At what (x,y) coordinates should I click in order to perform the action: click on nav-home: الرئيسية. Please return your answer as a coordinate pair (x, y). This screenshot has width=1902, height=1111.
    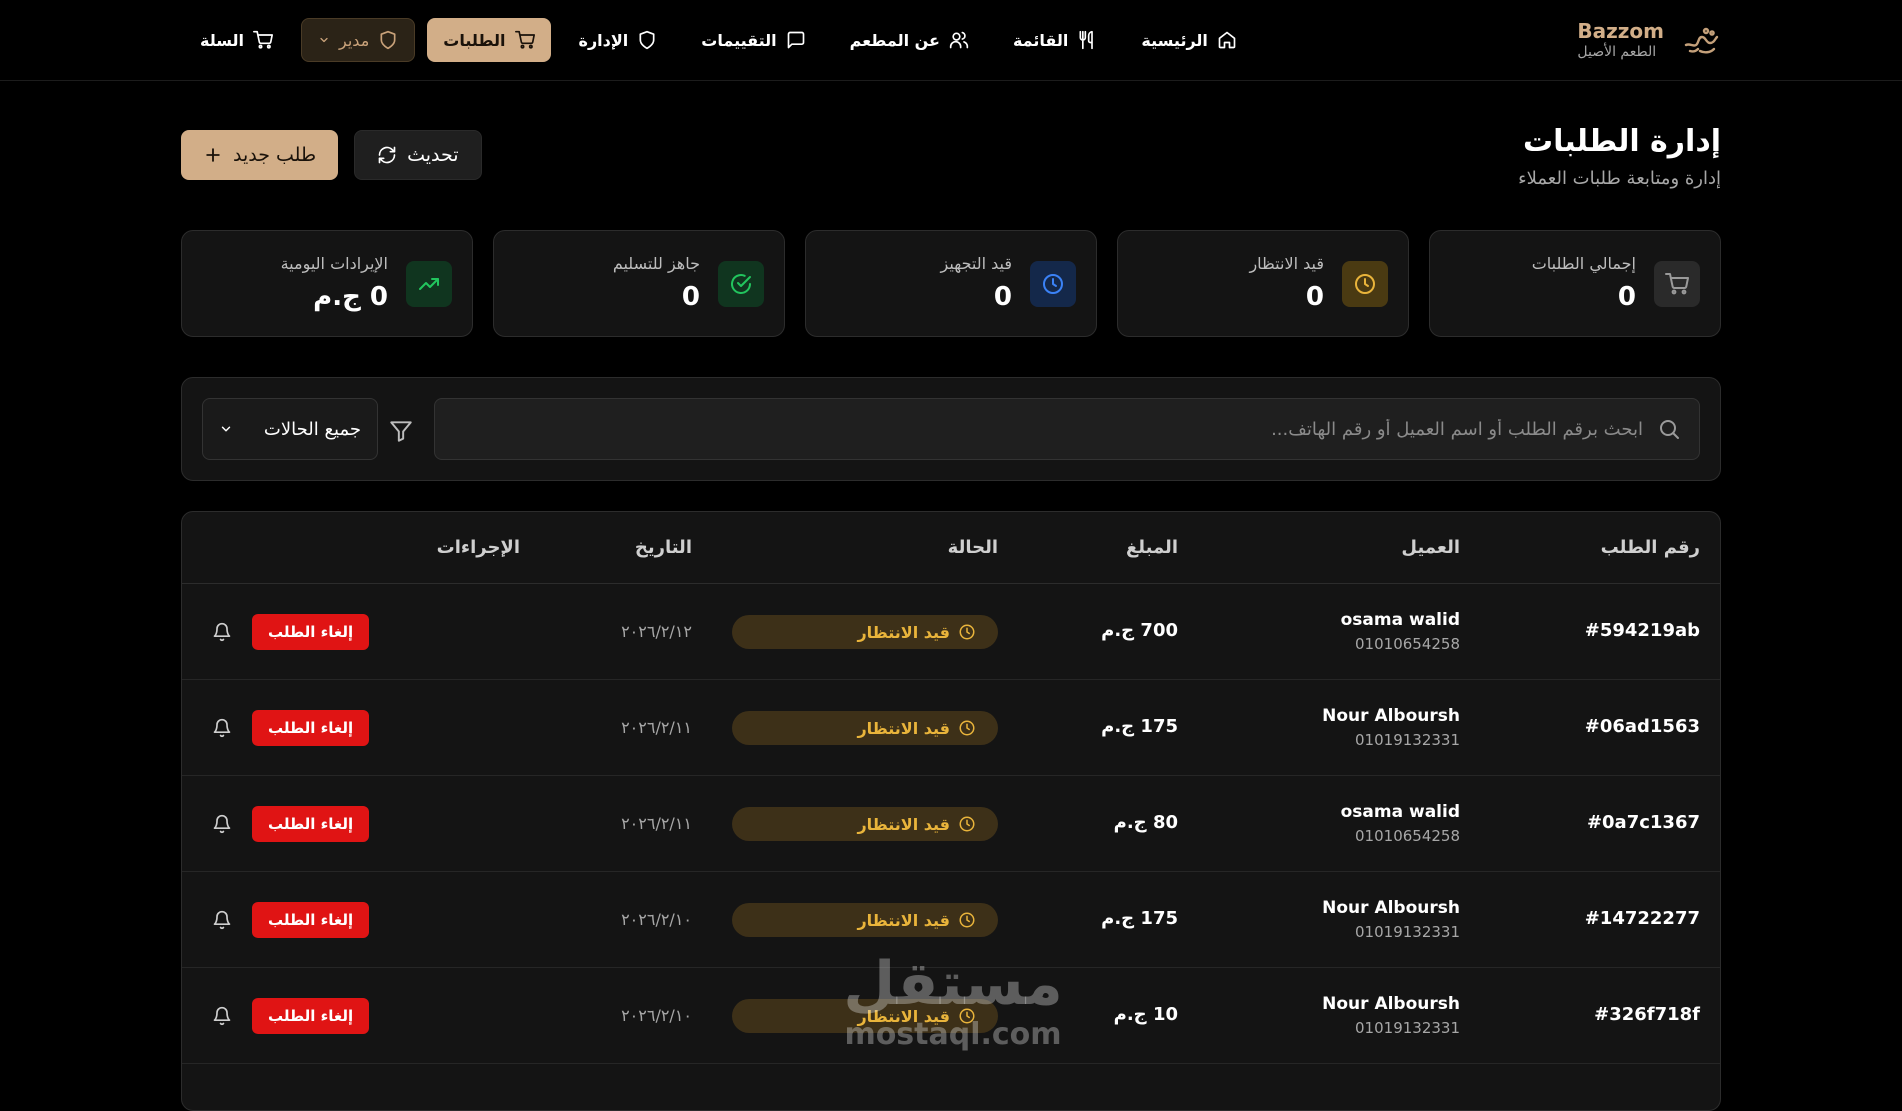
    Looking at the image, I should click on (1189, 40).